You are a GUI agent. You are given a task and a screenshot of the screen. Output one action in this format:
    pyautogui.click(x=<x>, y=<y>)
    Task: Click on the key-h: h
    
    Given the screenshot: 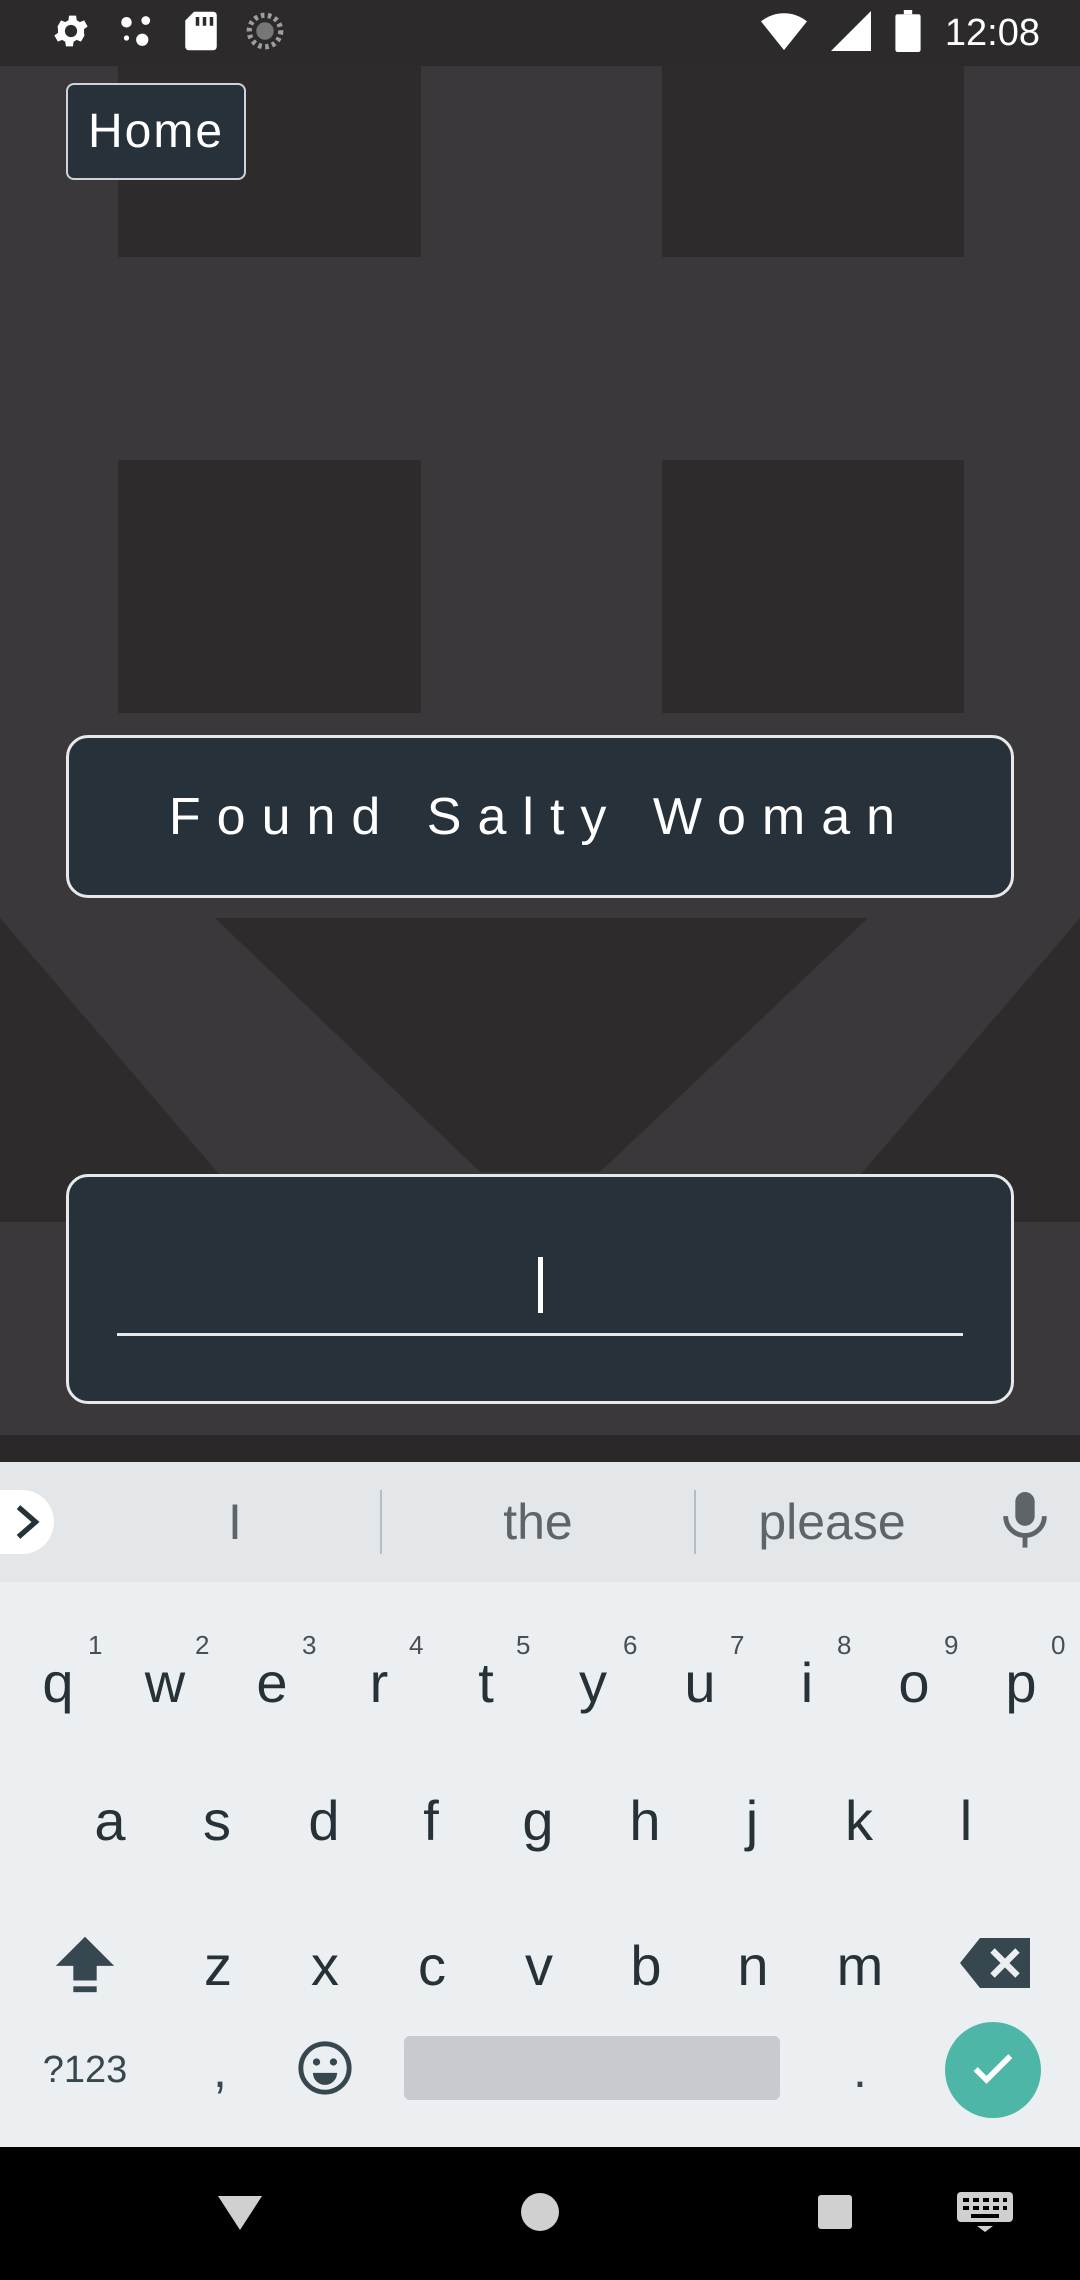 What is the action you would take?
    pyautogui.click(x=645, y=1820)
    